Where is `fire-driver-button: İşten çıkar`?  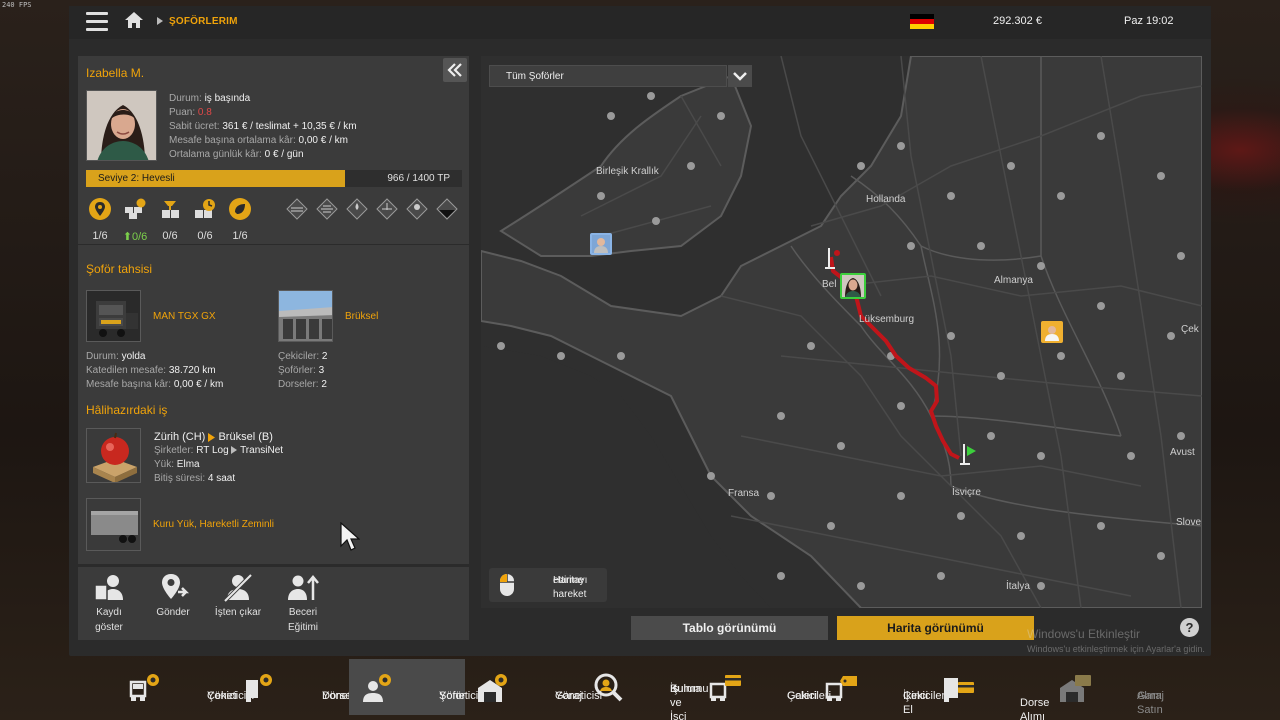
fire-driver-button: İşten çıkar is located at coordinates (238, 595).